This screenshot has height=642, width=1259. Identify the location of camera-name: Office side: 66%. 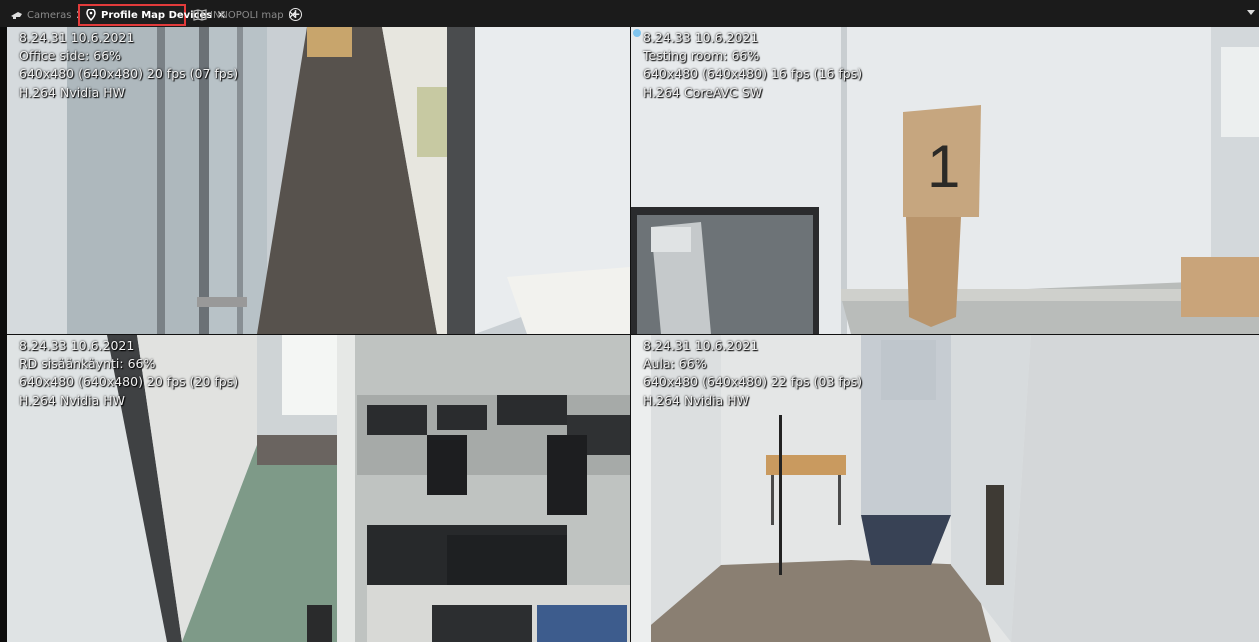
(70, 56).